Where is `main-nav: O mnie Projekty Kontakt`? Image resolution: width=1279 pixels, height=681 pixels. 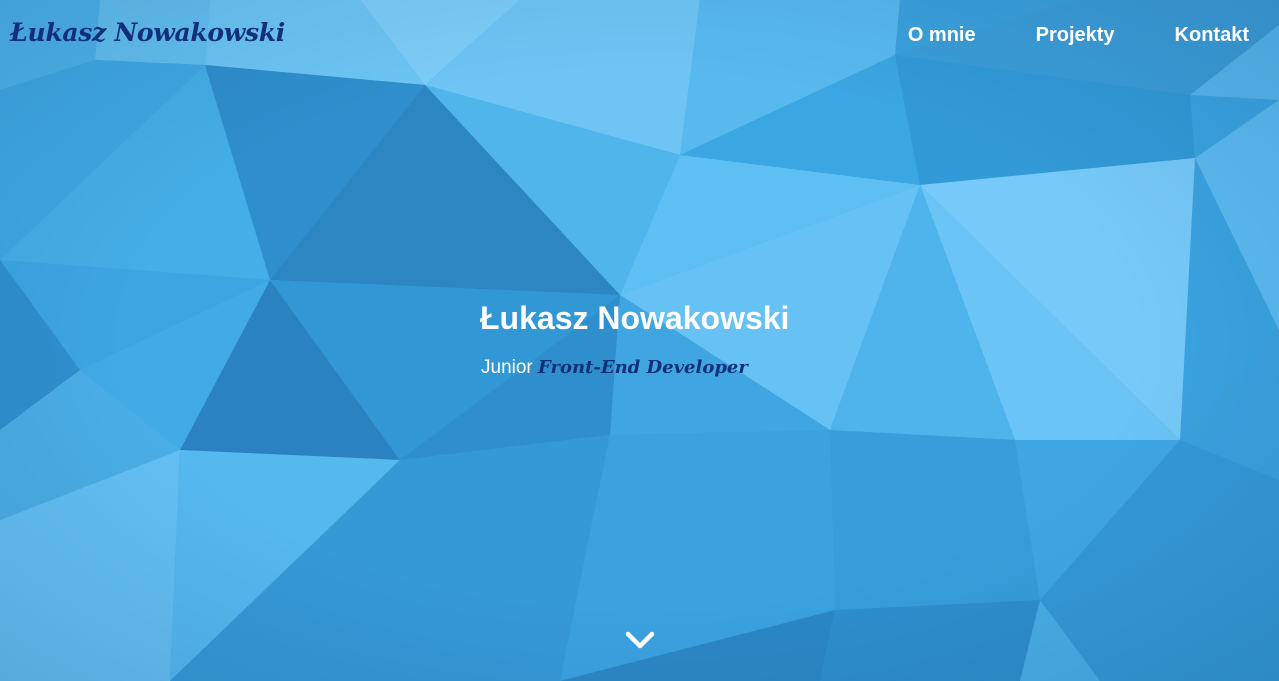 main-nav: O mnie Projekty Kontakt is located at coordinates (1078, 35).